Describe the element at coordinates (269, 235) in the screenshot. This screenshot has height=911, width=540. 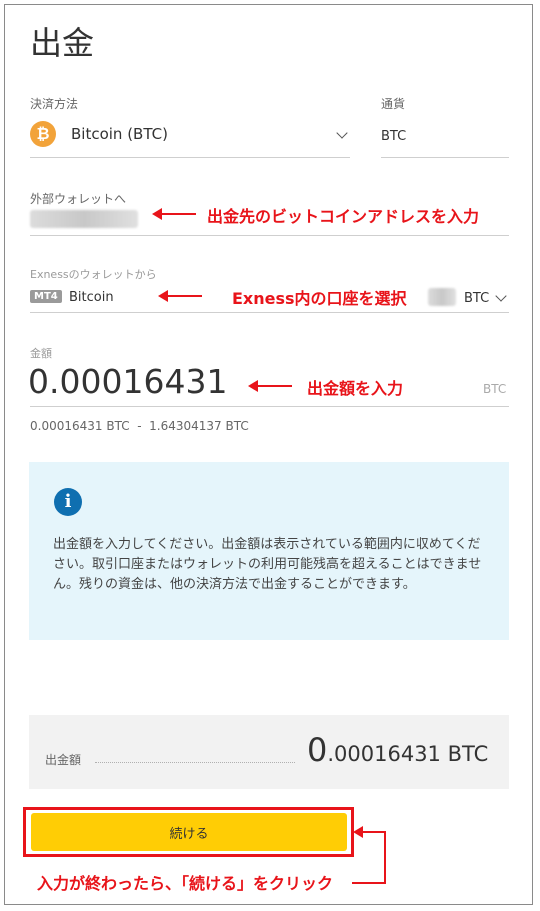
I see `external-wallet-underline` at that location.